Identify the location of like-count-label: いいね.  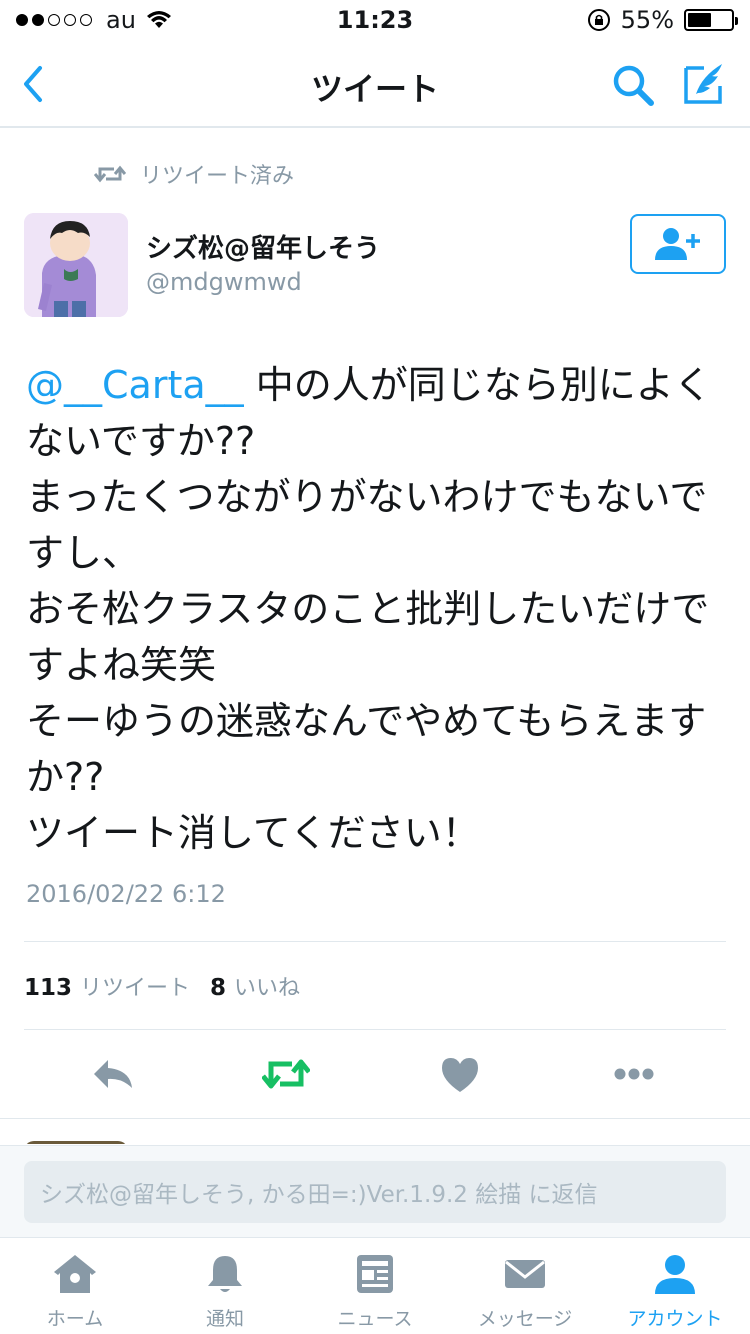
(267, 986).